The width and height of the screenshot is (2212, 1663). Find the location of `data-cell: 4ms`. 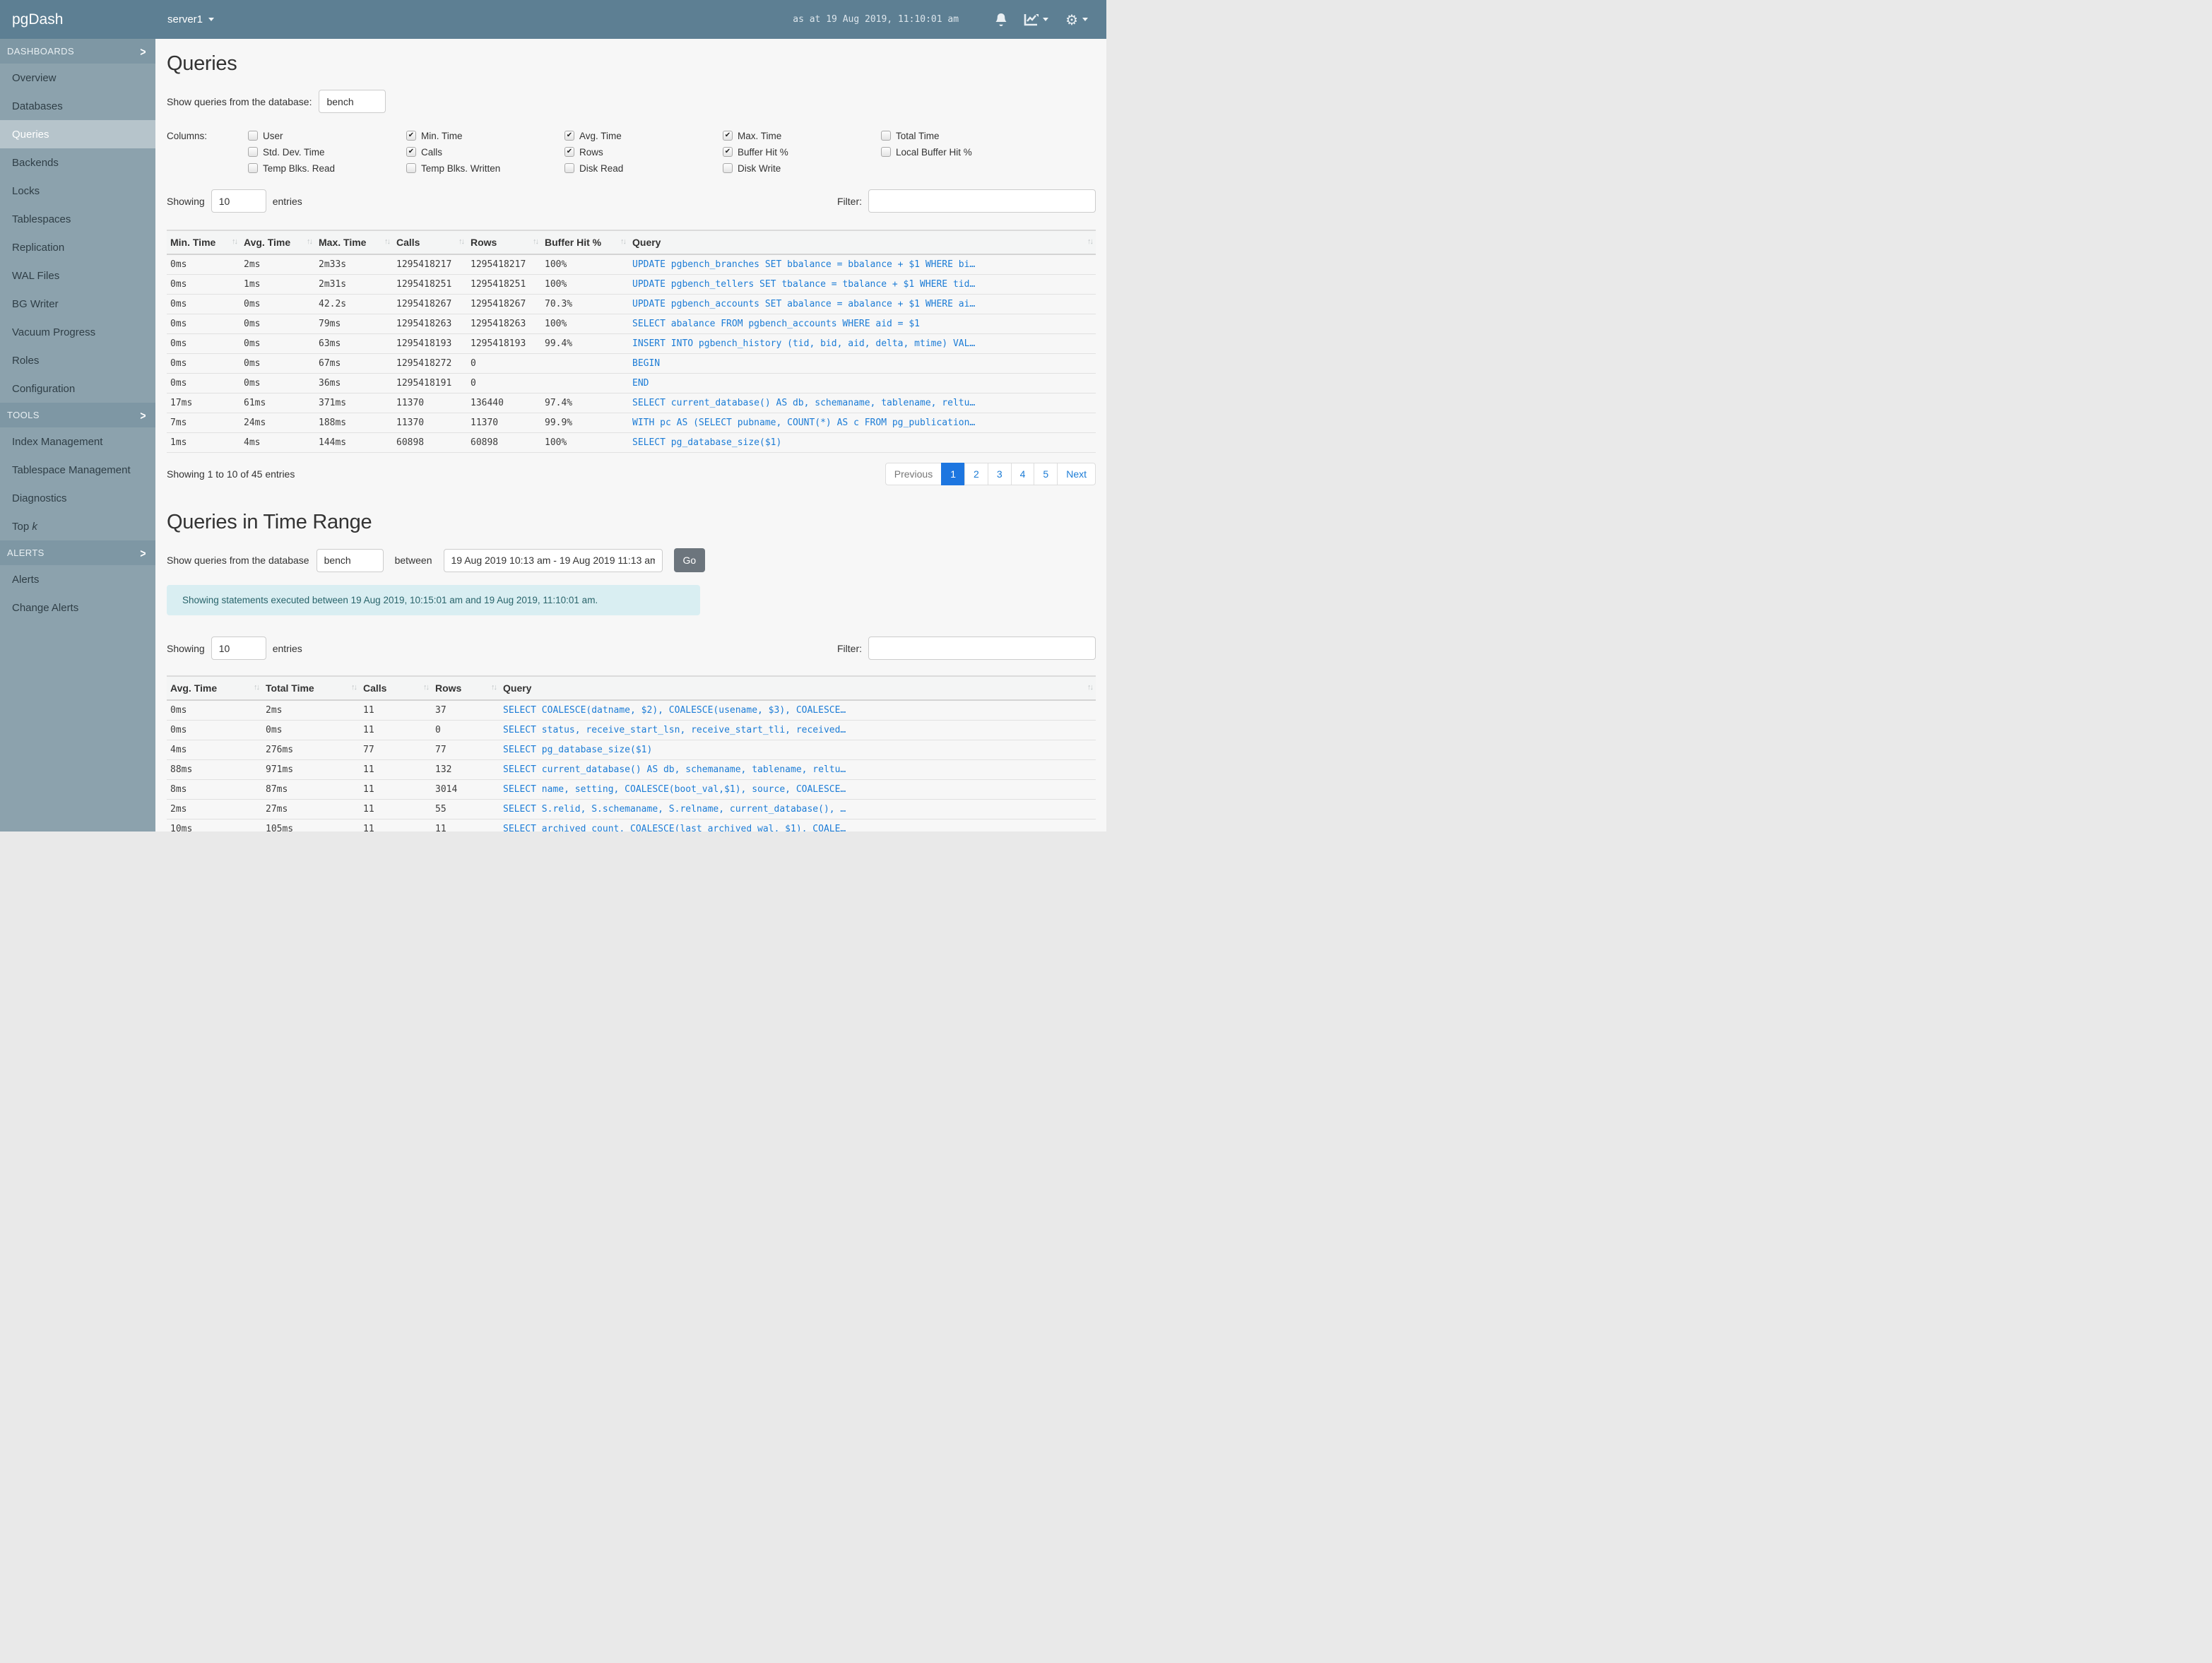

data-cell: 4ms is located at coordinates (214, 750).